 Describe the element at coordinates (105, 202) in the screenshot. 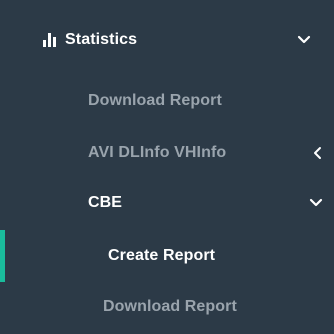

I see `sidebar-item-label: CBE` at that location.